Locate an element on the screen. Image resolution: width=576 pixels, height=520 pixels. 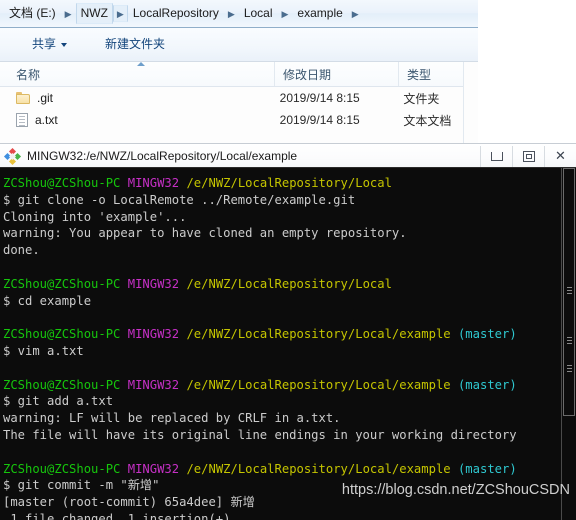
file-name-label: a.txt is located at coordinates (46, 120).